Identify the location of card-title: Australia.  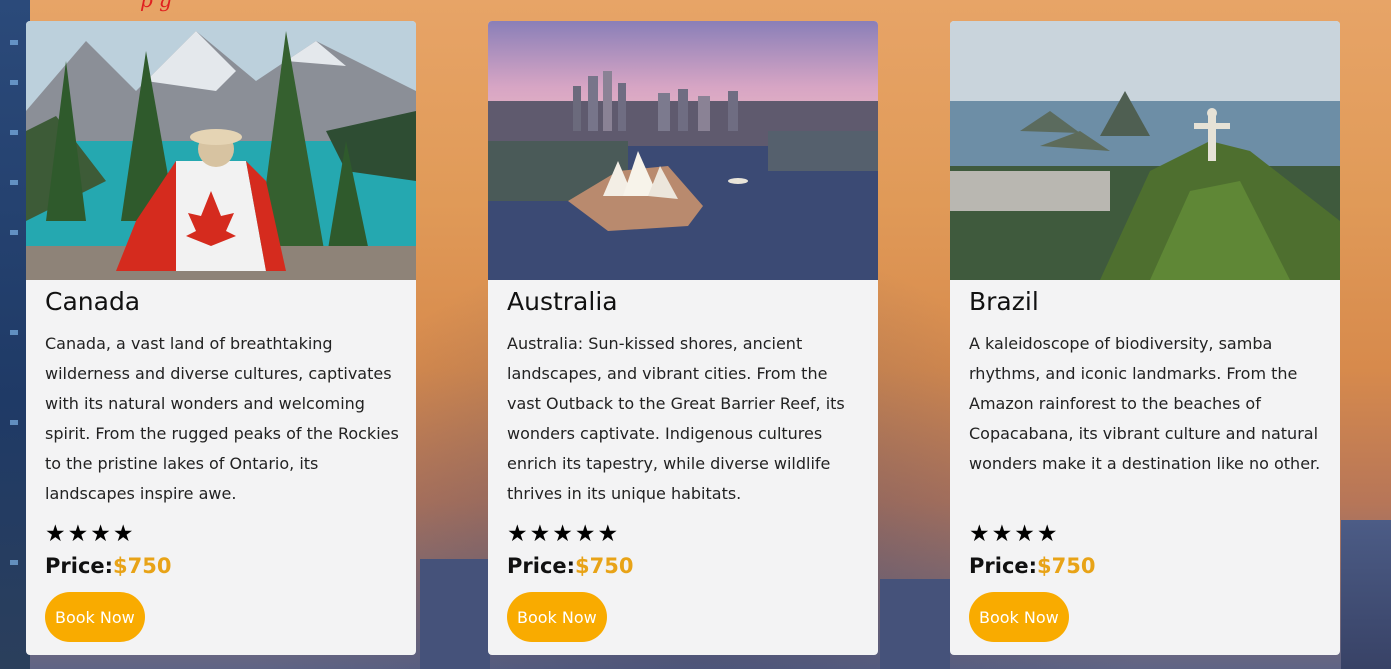
(562, 301).